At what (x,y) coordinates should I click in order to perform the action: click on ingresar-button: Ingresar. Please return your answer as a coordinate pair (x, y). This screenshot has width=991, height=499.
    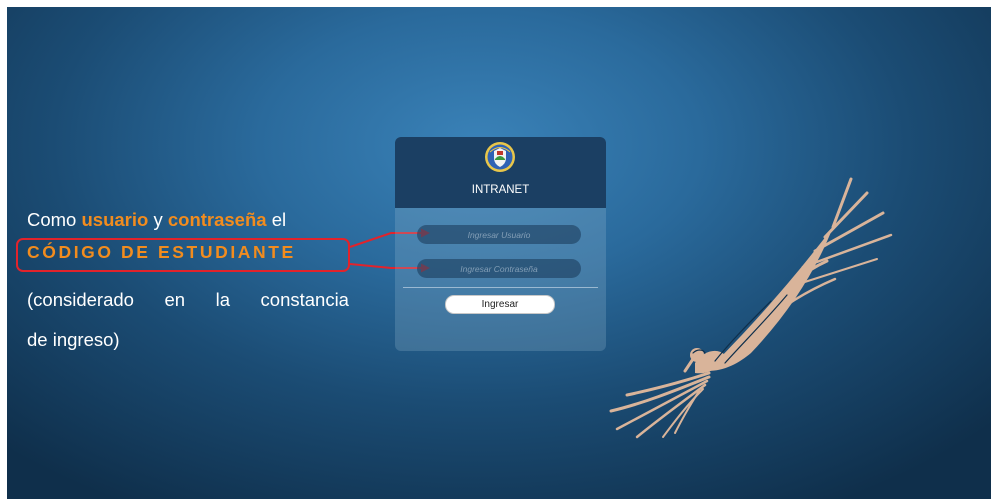
    Looking at the image, I should click on (500, 304).